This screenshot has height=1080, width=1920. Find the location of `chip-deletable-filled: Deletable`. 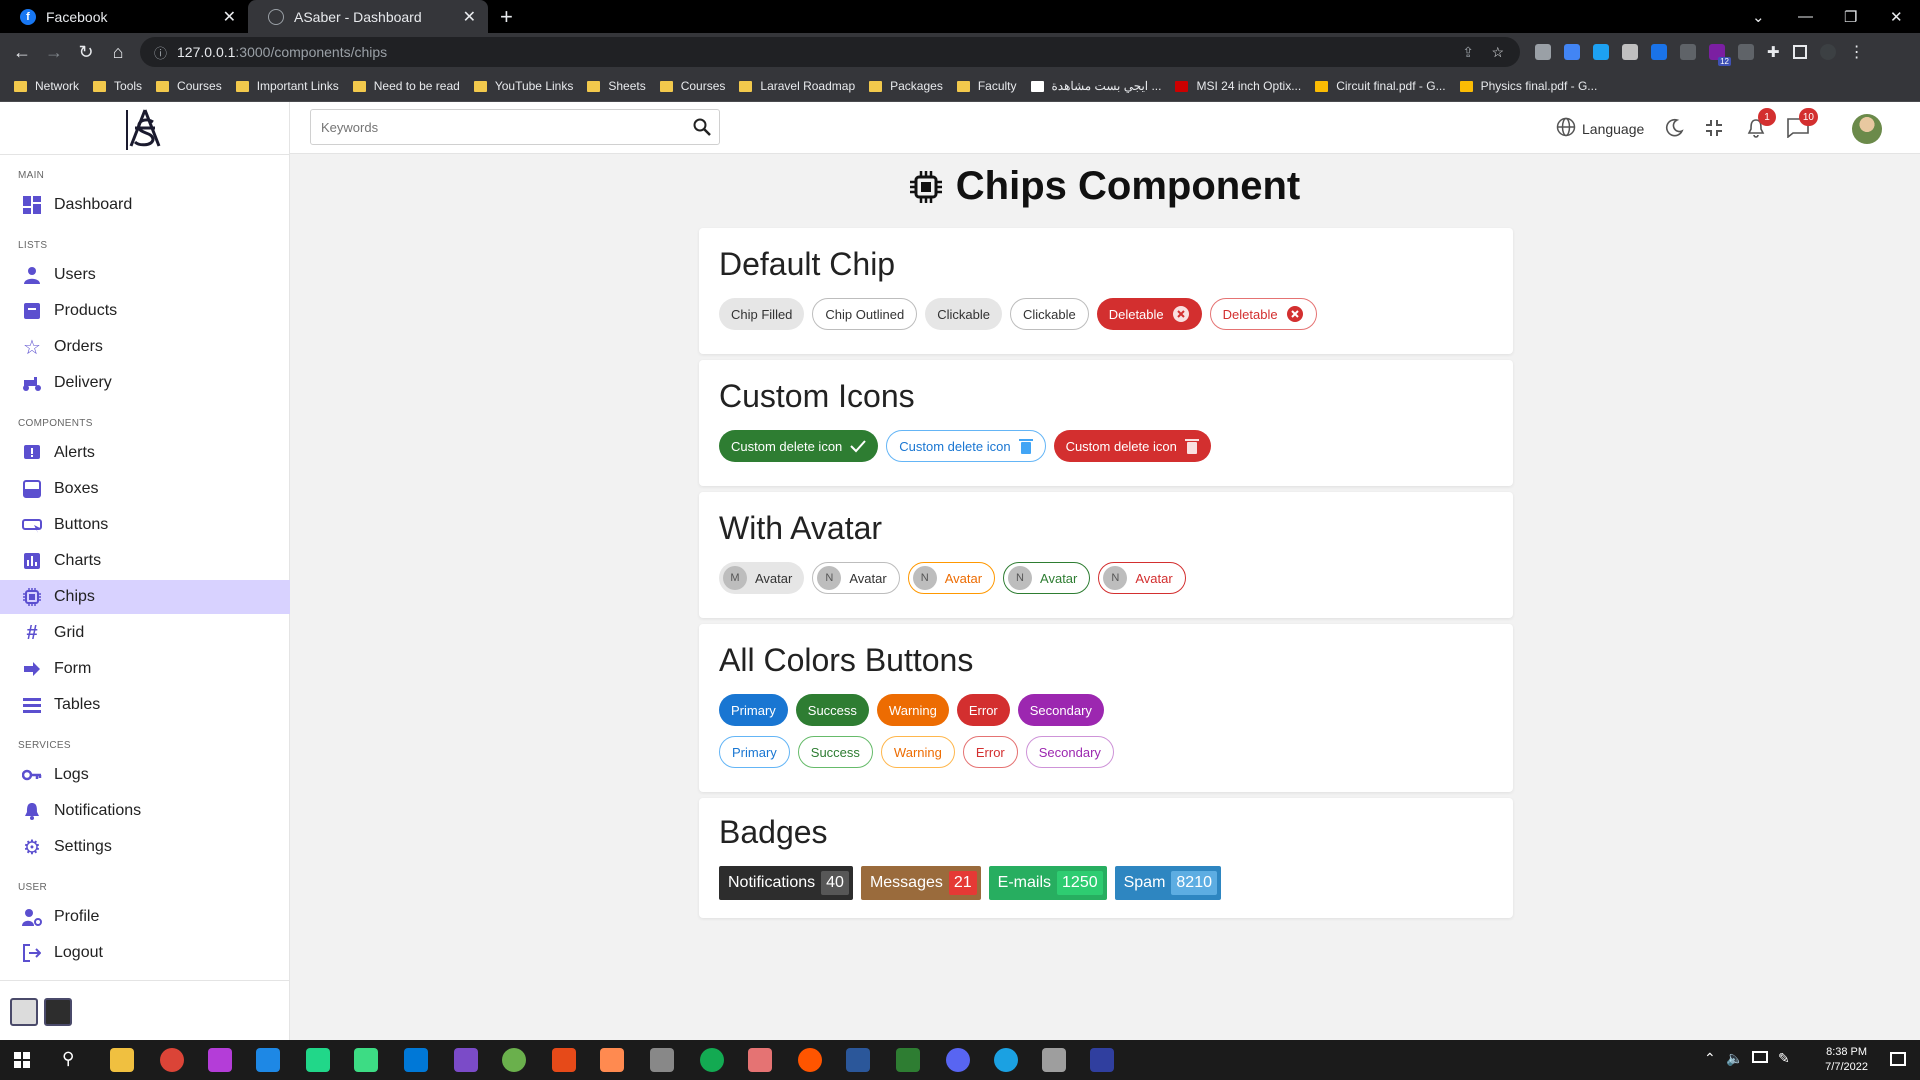

chip-deletable-filled: Deletable is located at coordinates (1149, 314).